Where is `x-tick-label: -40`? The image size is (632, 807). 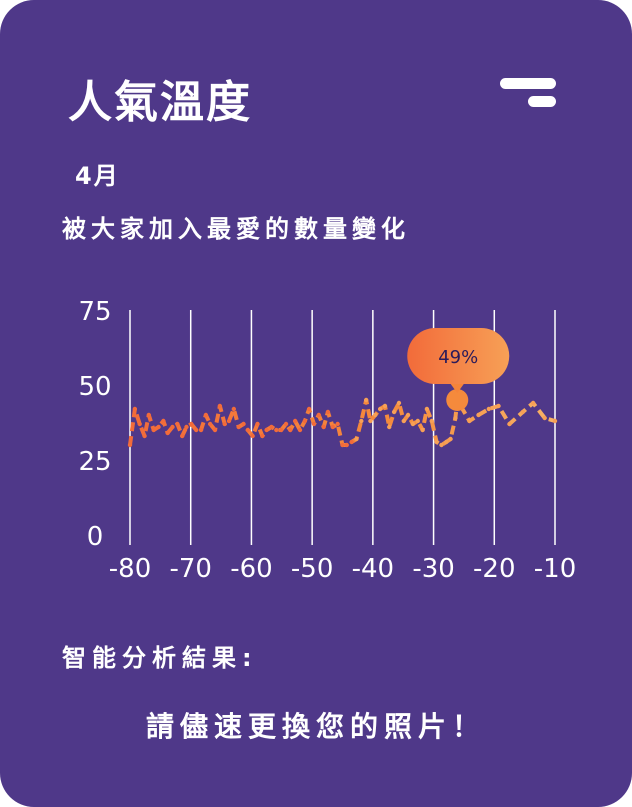 x-tick-label: -40 is located at coordinates (373, 569).